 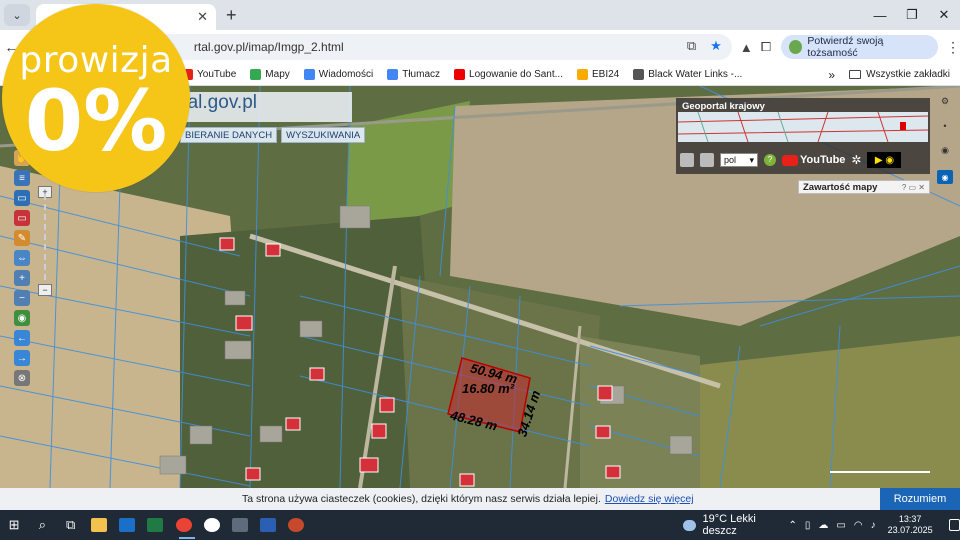 What do you see at coordinates (323, 135) in the screenshot?
I see `menu-search: WYSZUKIWANIA` at bounding box center [323, 135].